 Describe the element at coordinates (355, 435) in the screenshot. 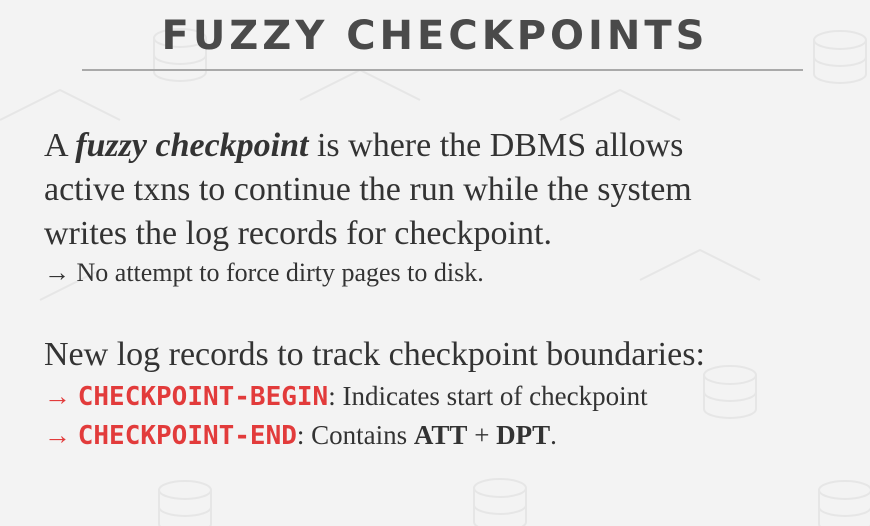

I see `checkpoint-end-text: : Contains` at that location.